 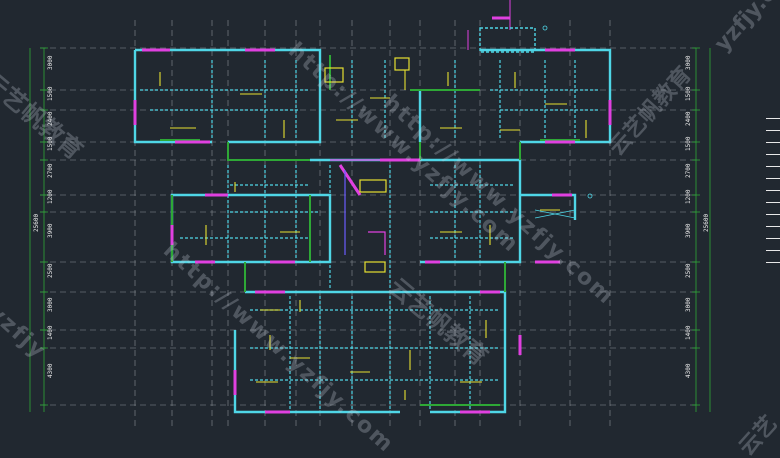 What do you see at coordinates (563, 122) in the screenshot?
I see `annotation-marks` at bounding box center [563, 122].